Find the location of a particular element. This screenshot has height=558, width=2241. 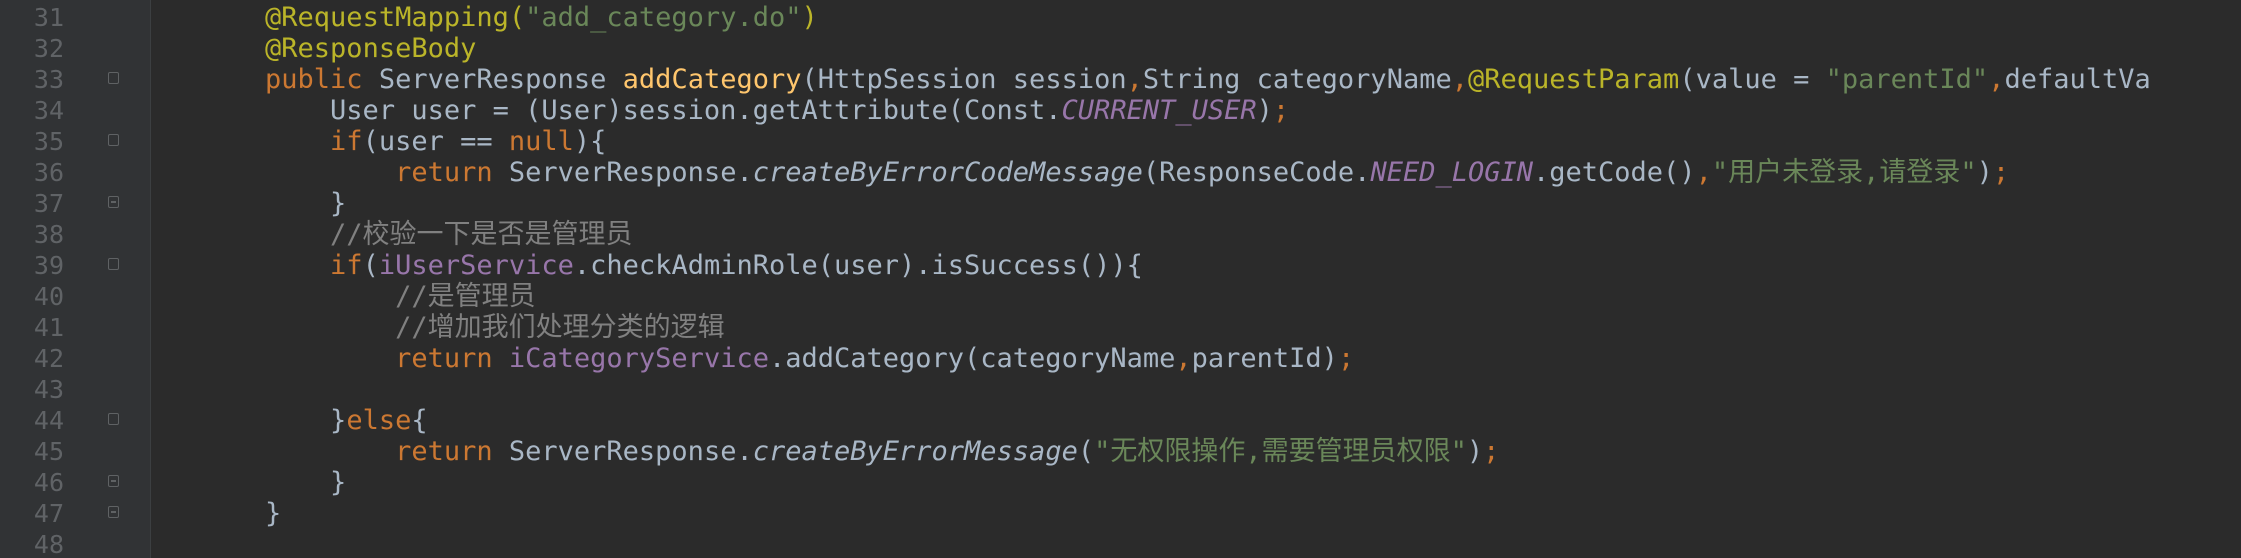

line-number: 42 is located at coordinates (48, 358).